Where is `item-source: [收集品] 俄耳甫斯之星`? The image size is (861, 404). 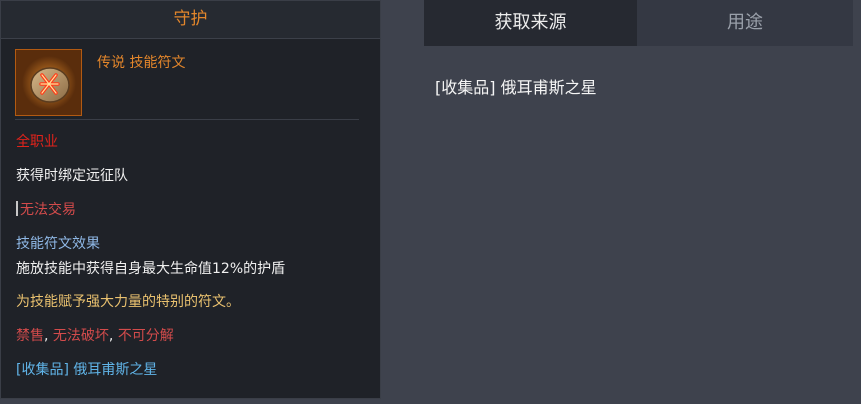
item-source: [收集品] 俄耳甫斯之星 is located at coordinates (87, 370).